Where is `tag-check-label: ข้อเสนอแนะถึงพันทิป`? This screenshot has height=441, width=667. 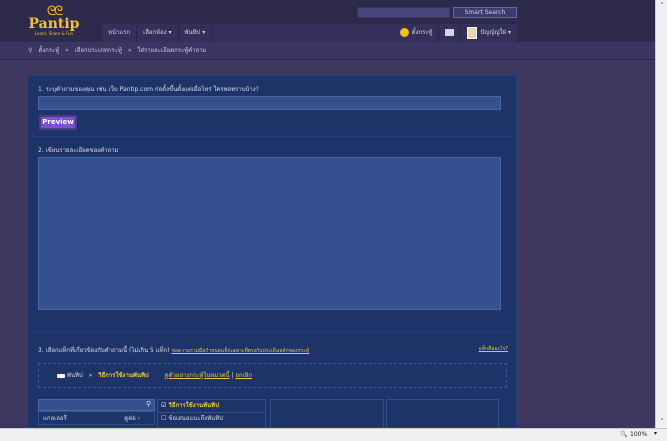 tag-check-label: ข้อเสนอแนะถึงพันทิป is located at coordinates (196, 418).